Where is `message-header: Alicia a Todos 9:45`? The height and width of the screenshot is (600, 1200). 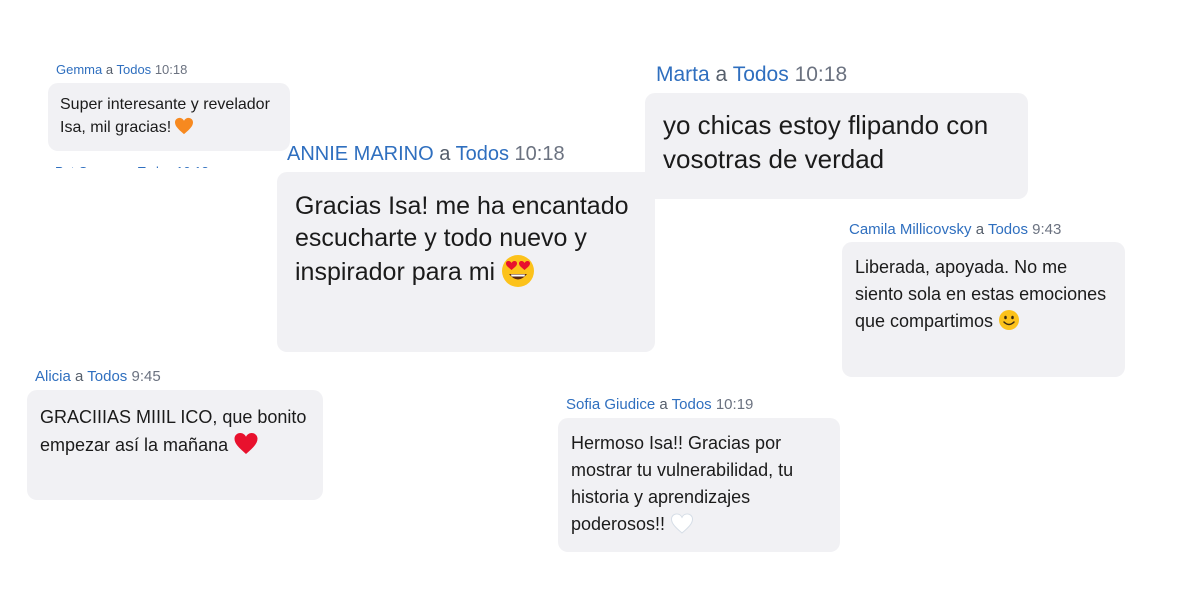 message-header: Alicia a Todos 9:45 is located at coordinates (98, 376).